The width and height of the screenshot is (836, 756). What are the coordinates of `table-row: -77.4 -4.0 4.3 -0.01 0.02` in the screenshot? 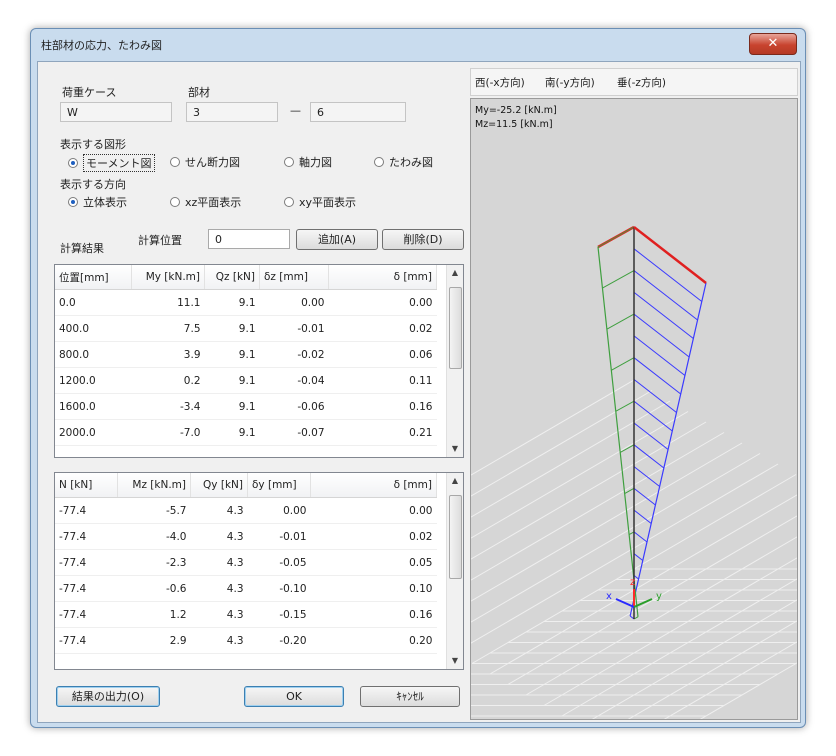 It's located at (246, 536).